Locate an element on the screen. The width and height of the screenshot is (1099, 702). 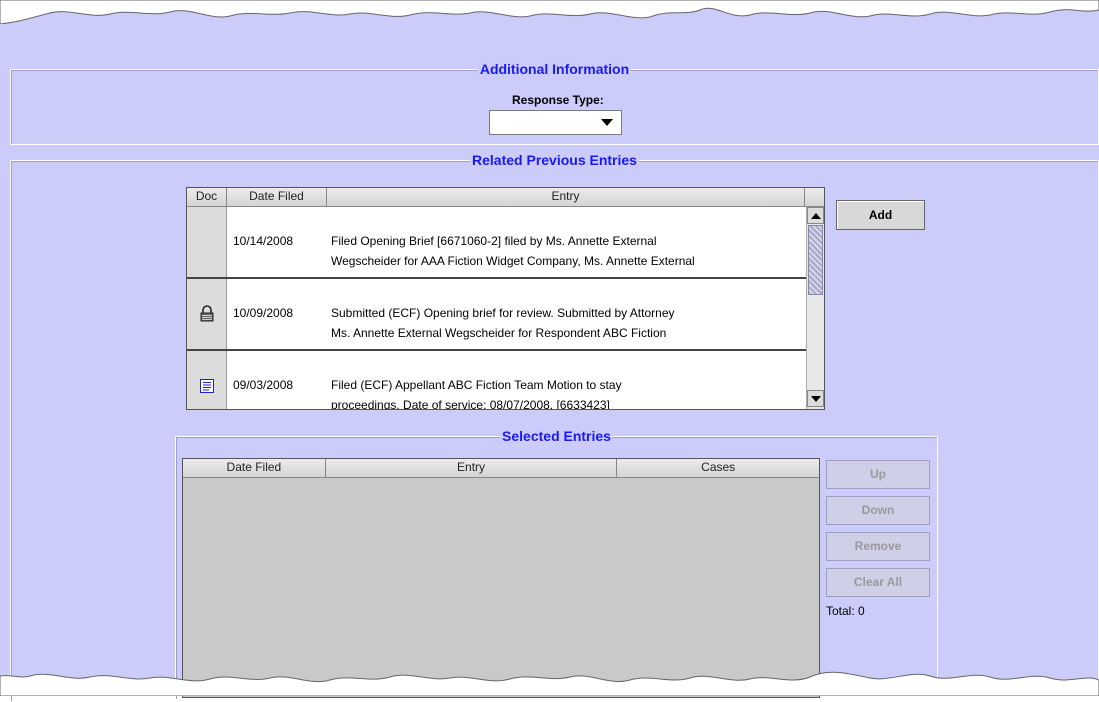
torn-edge-bottom is located at coordinates (549, 683).